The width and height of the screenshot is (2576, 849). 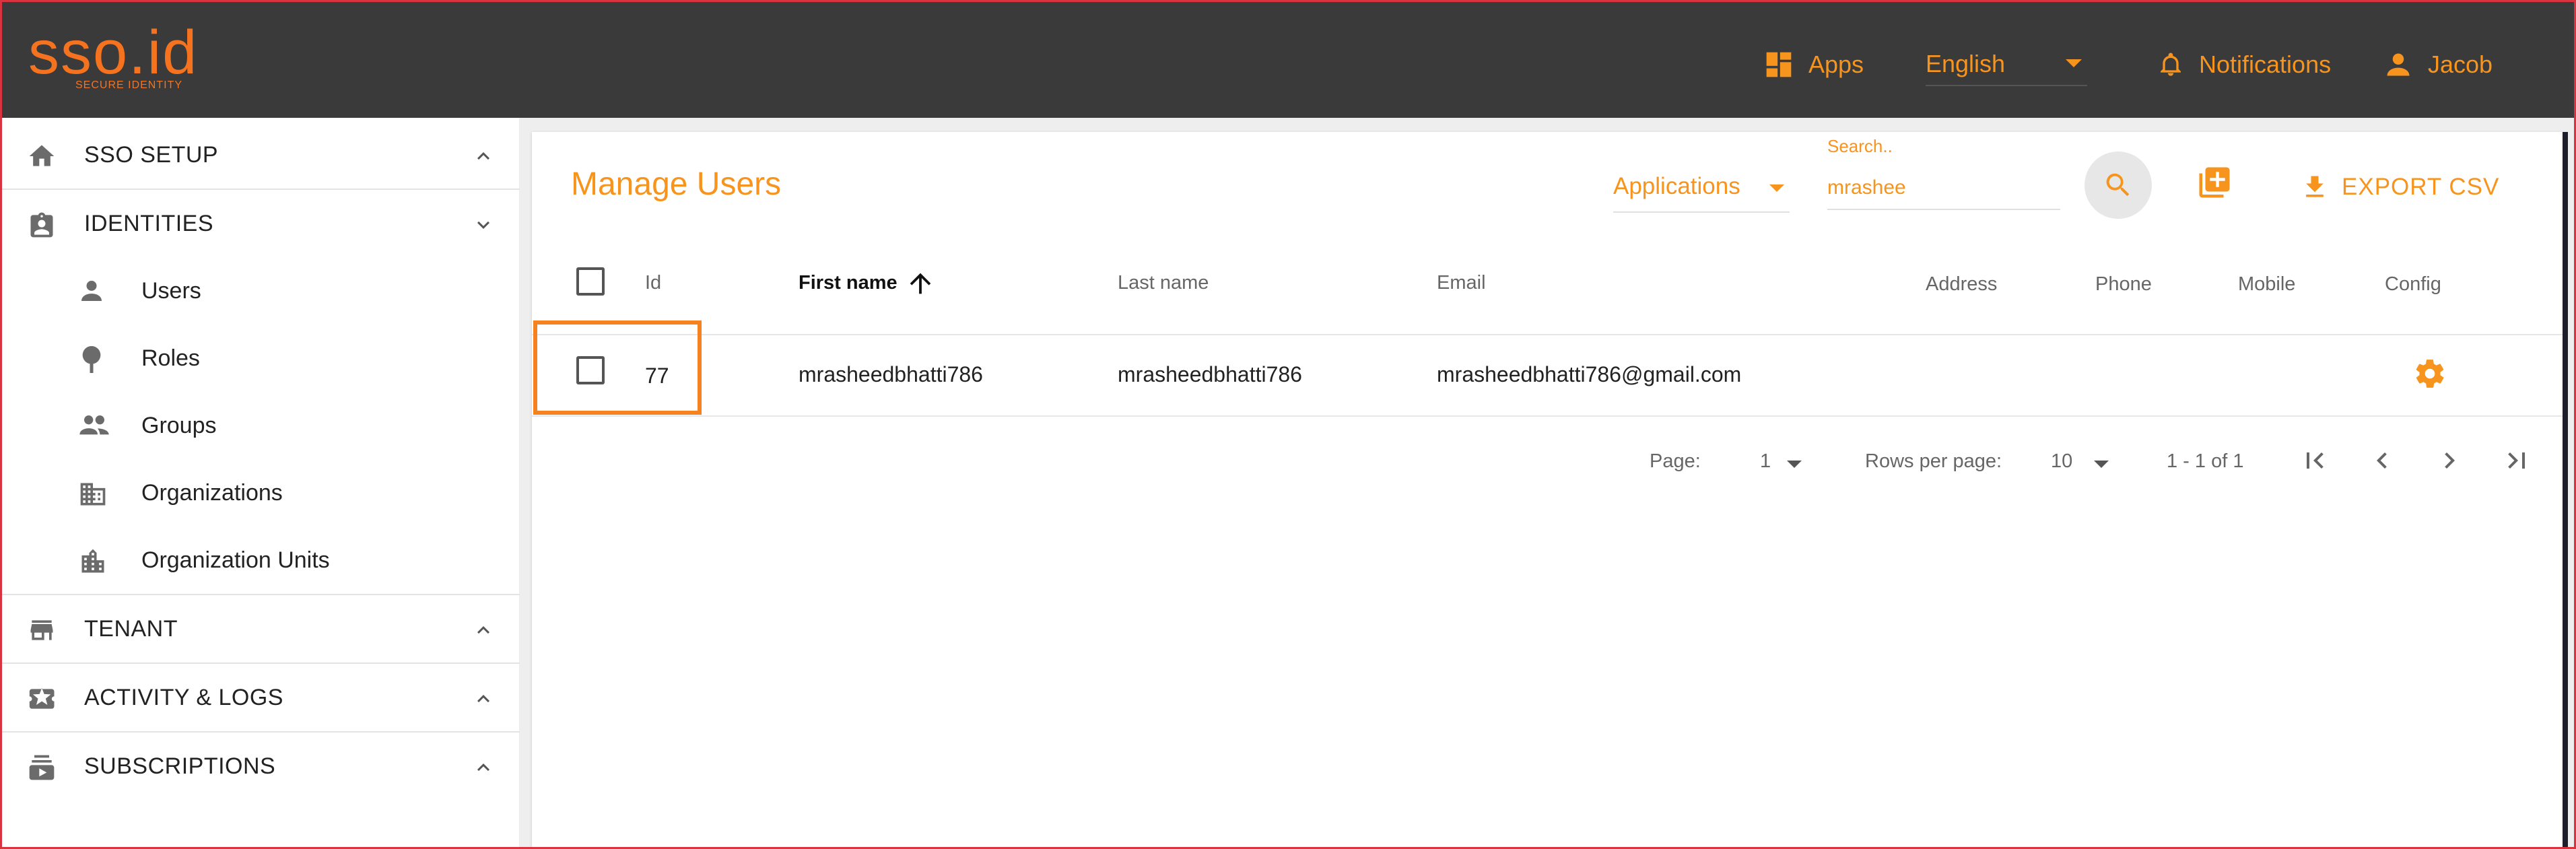 I want to click on brand-logo: sso.id SECURE IDENTITY, so click(x=129, y=59).